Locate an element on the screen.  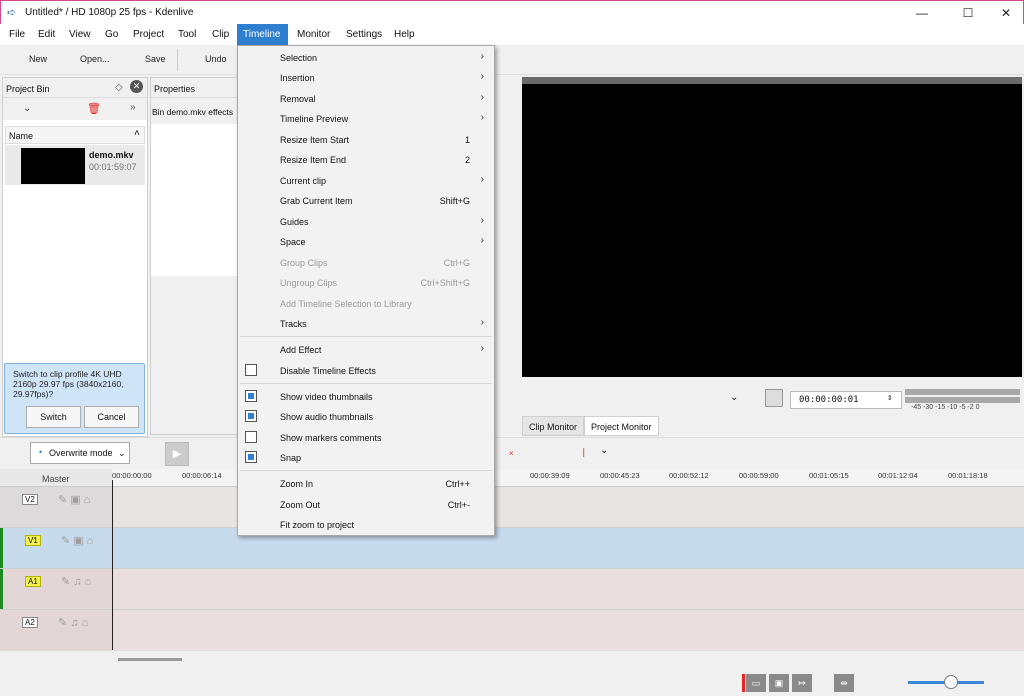
menu-item-ungroup-clips: Ungroup Clips Ctrl+Shift+G is located at coordinates (366, 283).